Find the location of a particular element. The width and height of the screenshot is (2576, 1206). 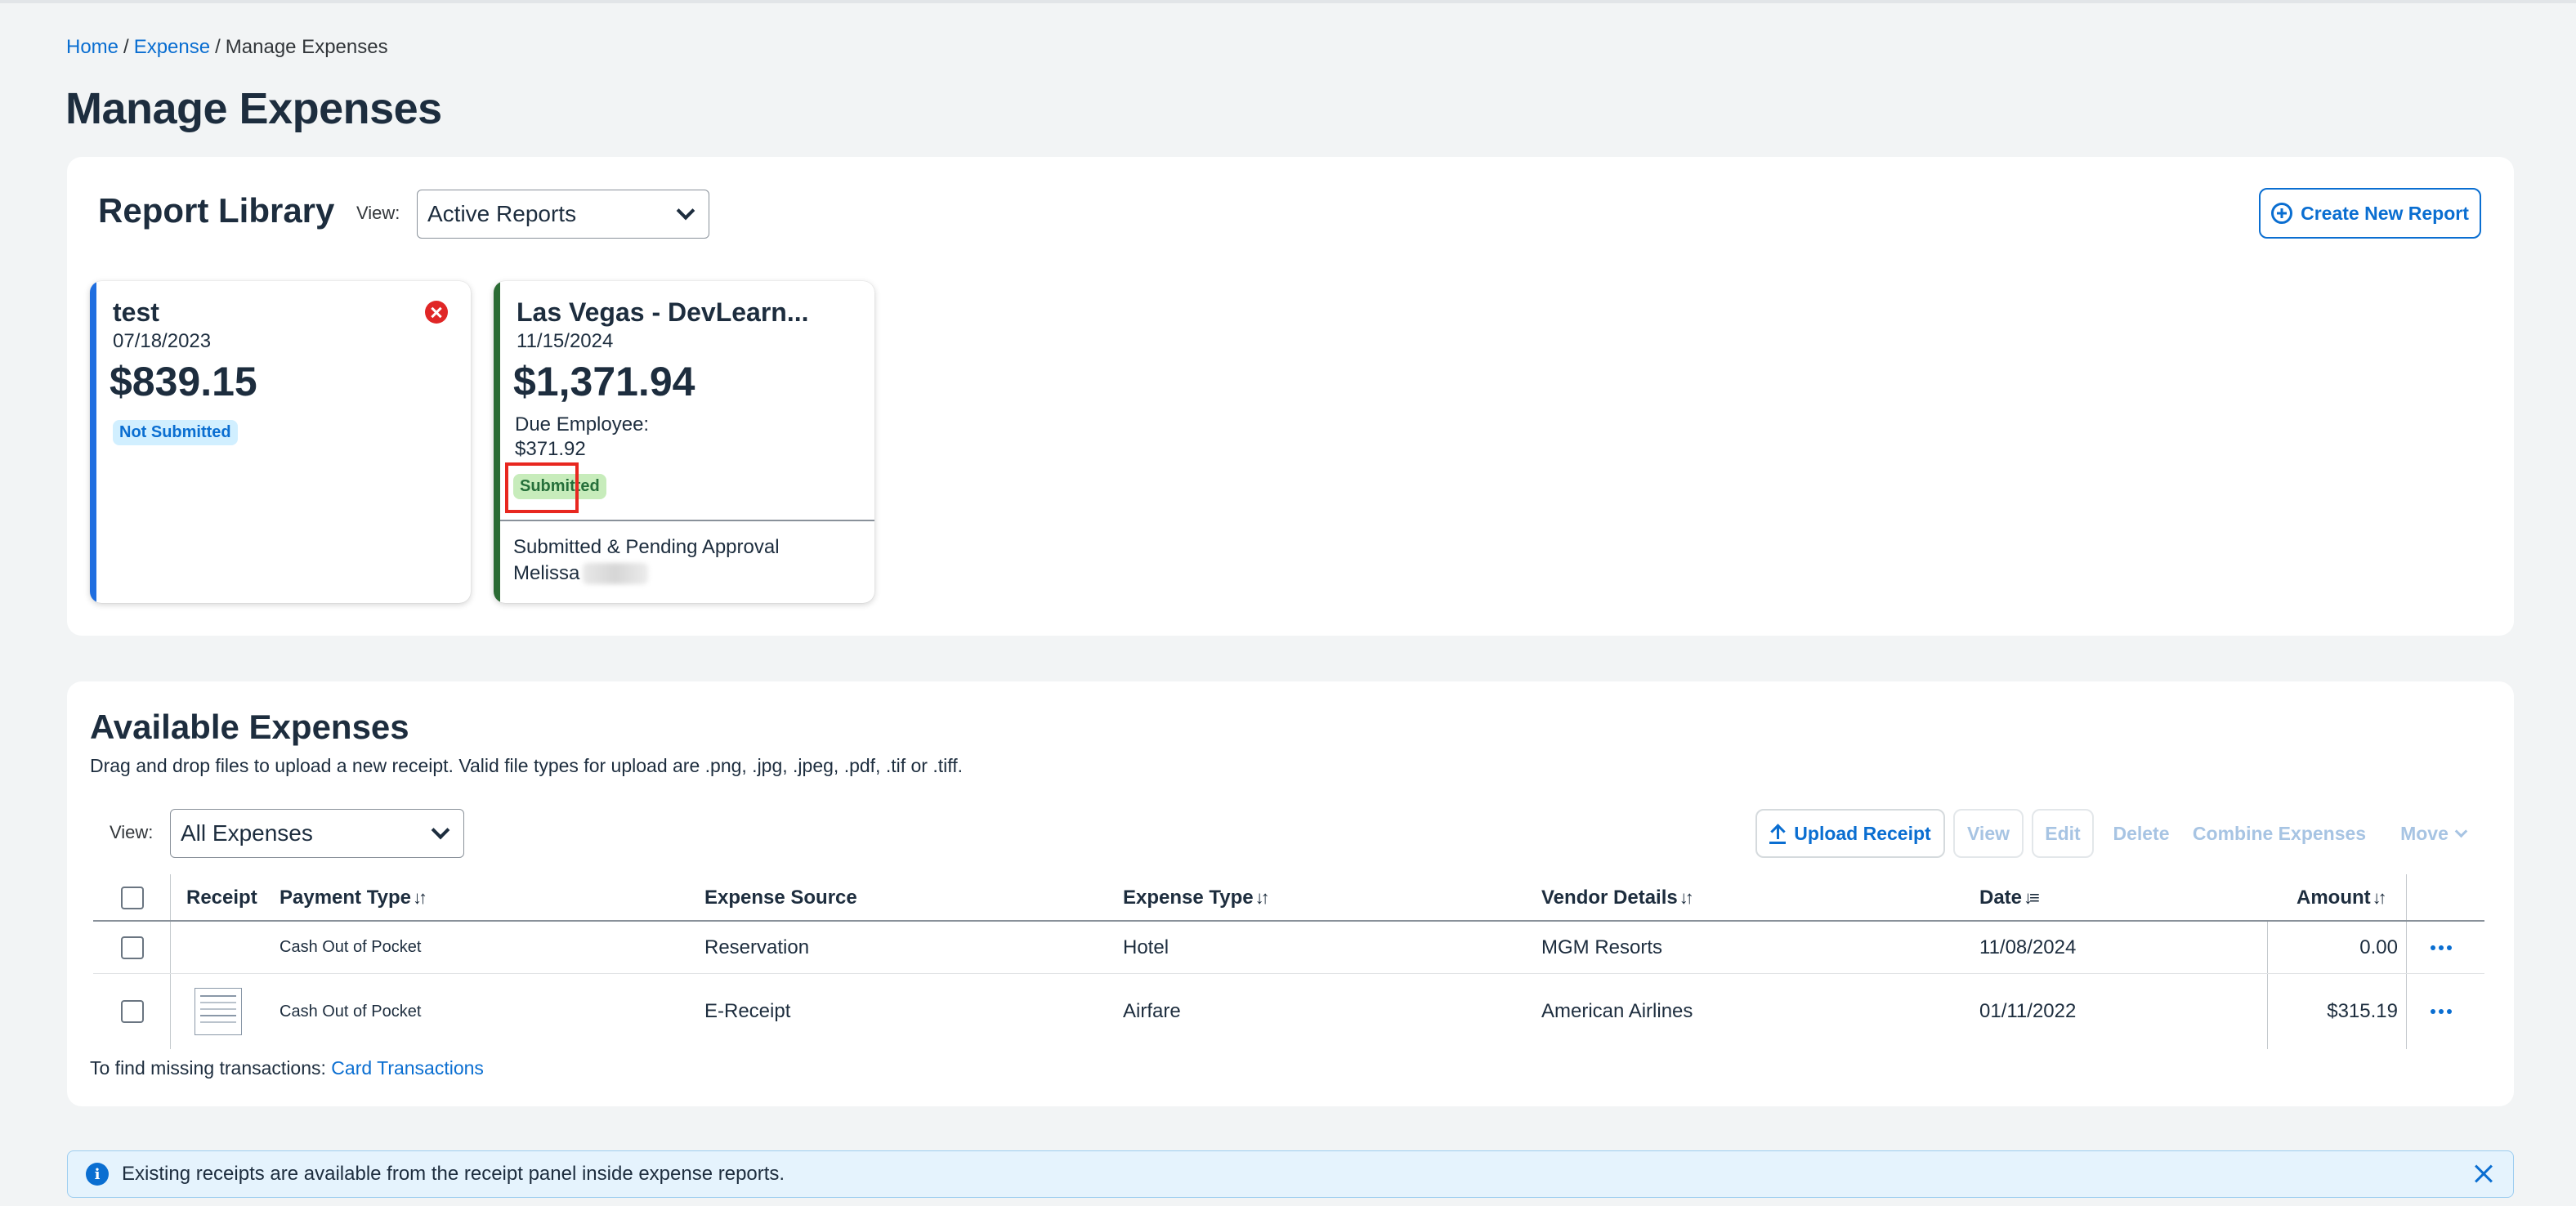

report-amount: $1,371.94 is located at coordinates (604, 381).